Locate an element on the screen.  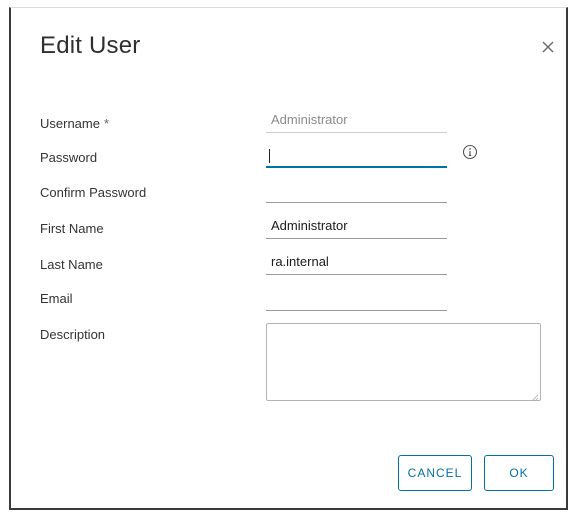
last-name-label: Last Name is located at coordinates (71, 264).